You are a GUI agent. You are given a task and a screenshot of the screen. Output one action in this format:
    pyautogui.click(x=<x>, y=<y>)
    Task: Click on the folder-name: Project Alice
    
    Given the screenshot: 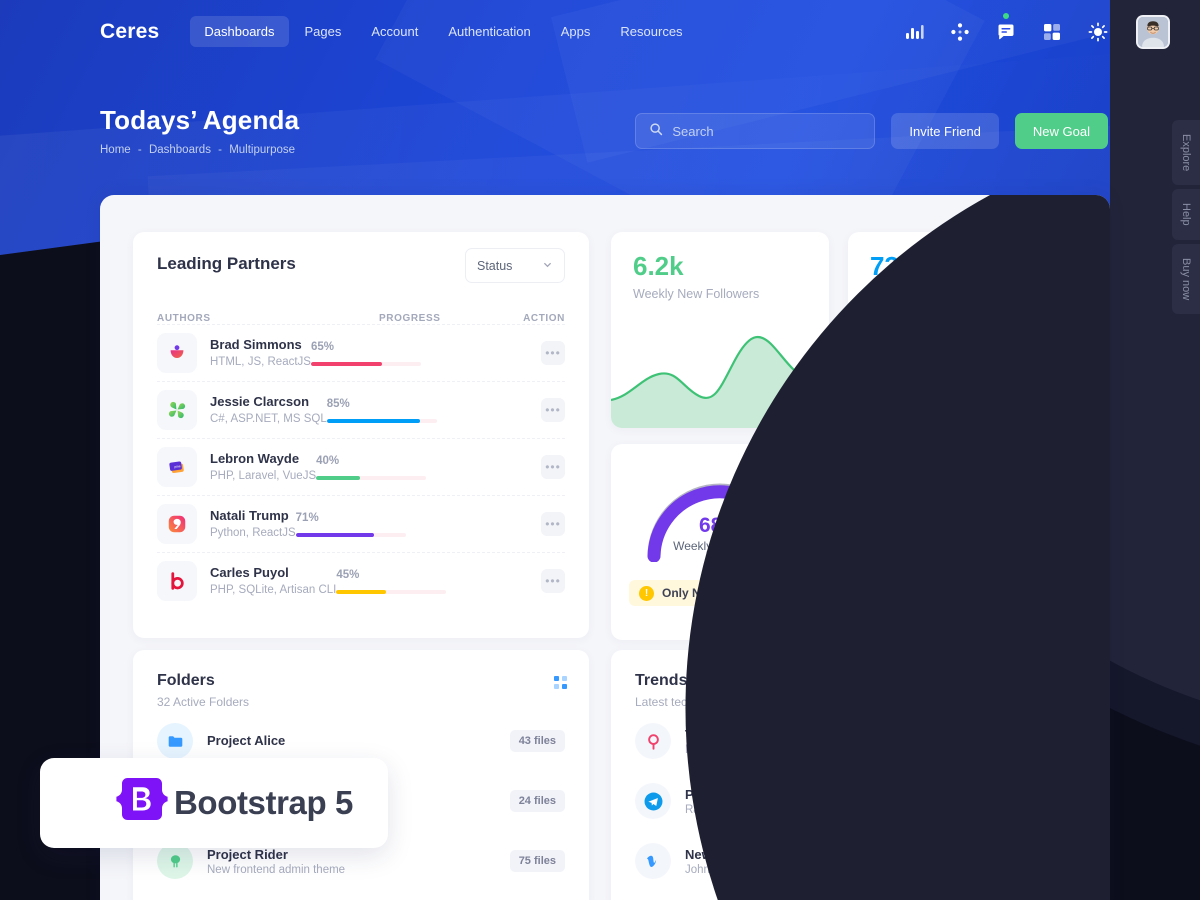 What is the action you would take?
    pyautogui.click(x=246, y=740)
    